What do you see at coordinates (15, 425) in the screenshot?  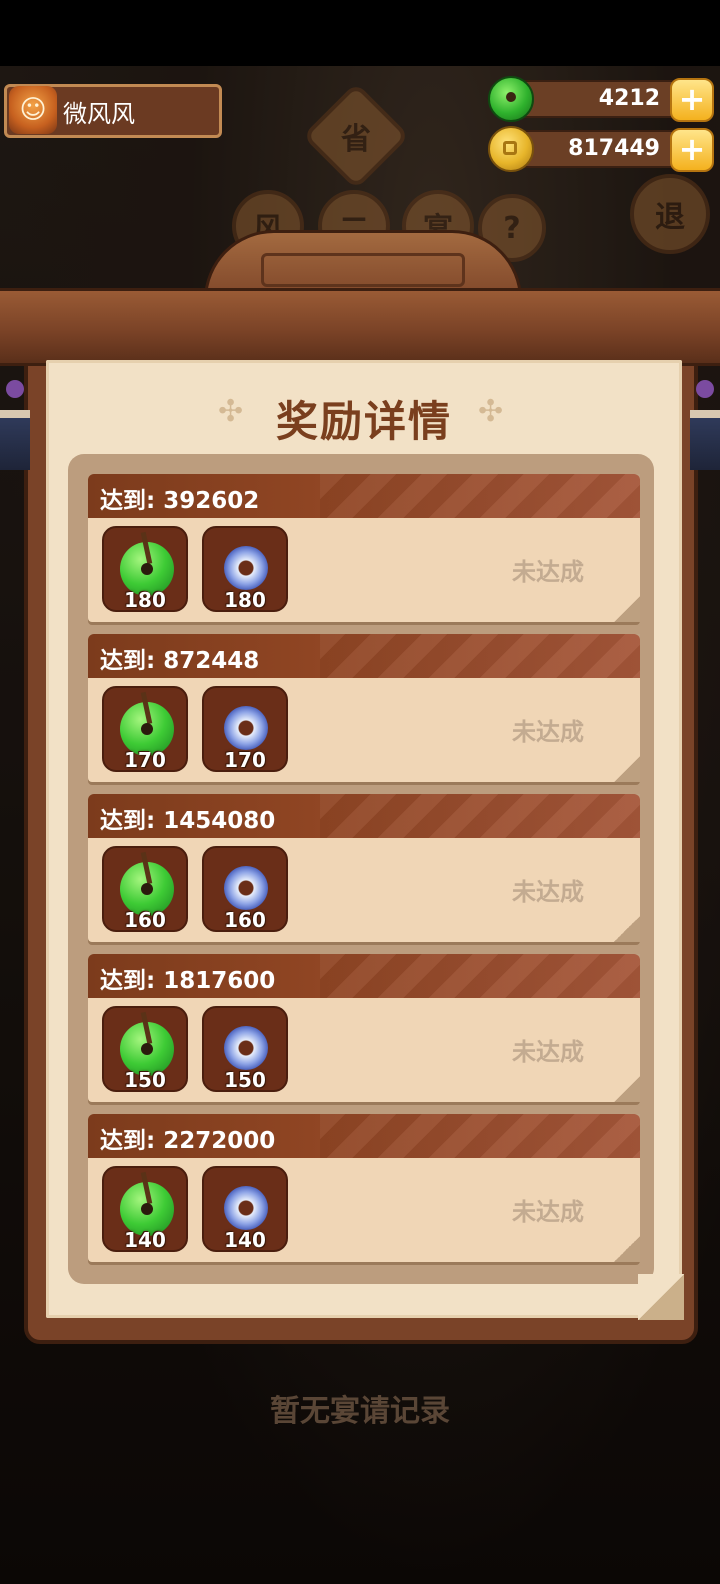 I see `left-tassel` at bounding box center [15, 425].